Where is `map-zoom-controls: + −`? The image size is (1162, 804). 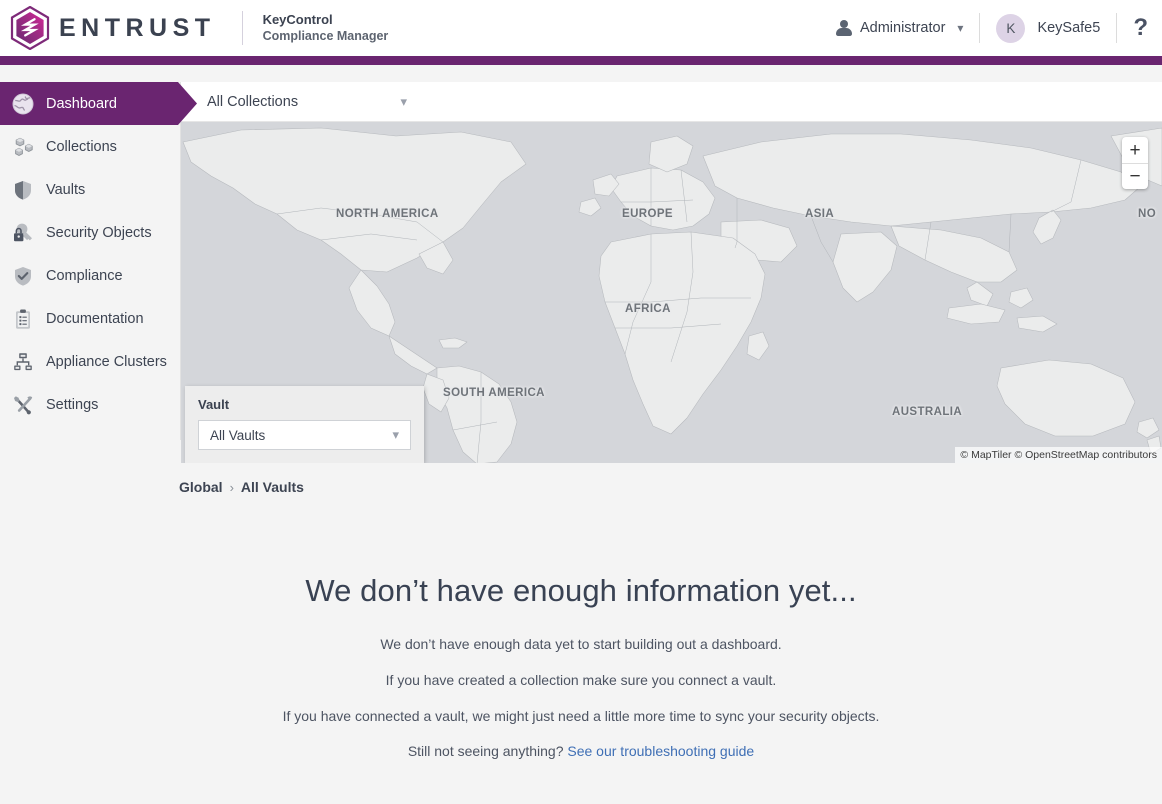 map-zoom-controls: + − is located at coordinates (1135, 163).